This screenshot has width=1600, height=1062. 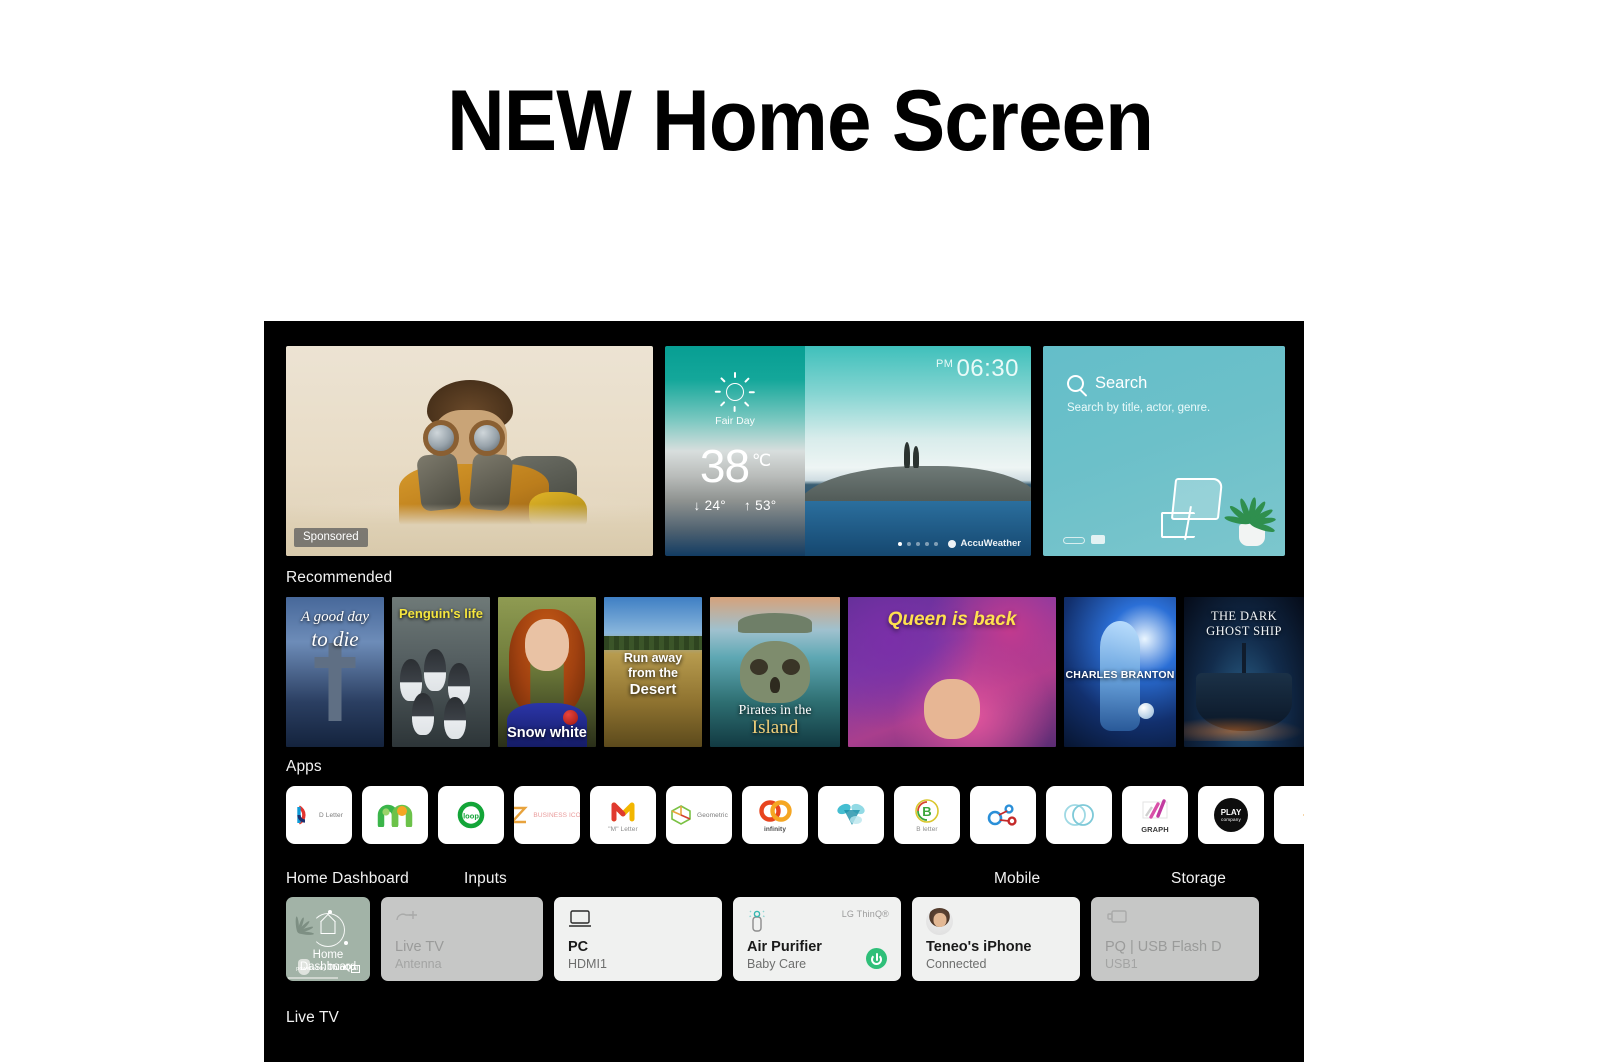 I want to click on temperature-value: 38, so click(x=724, y=466).